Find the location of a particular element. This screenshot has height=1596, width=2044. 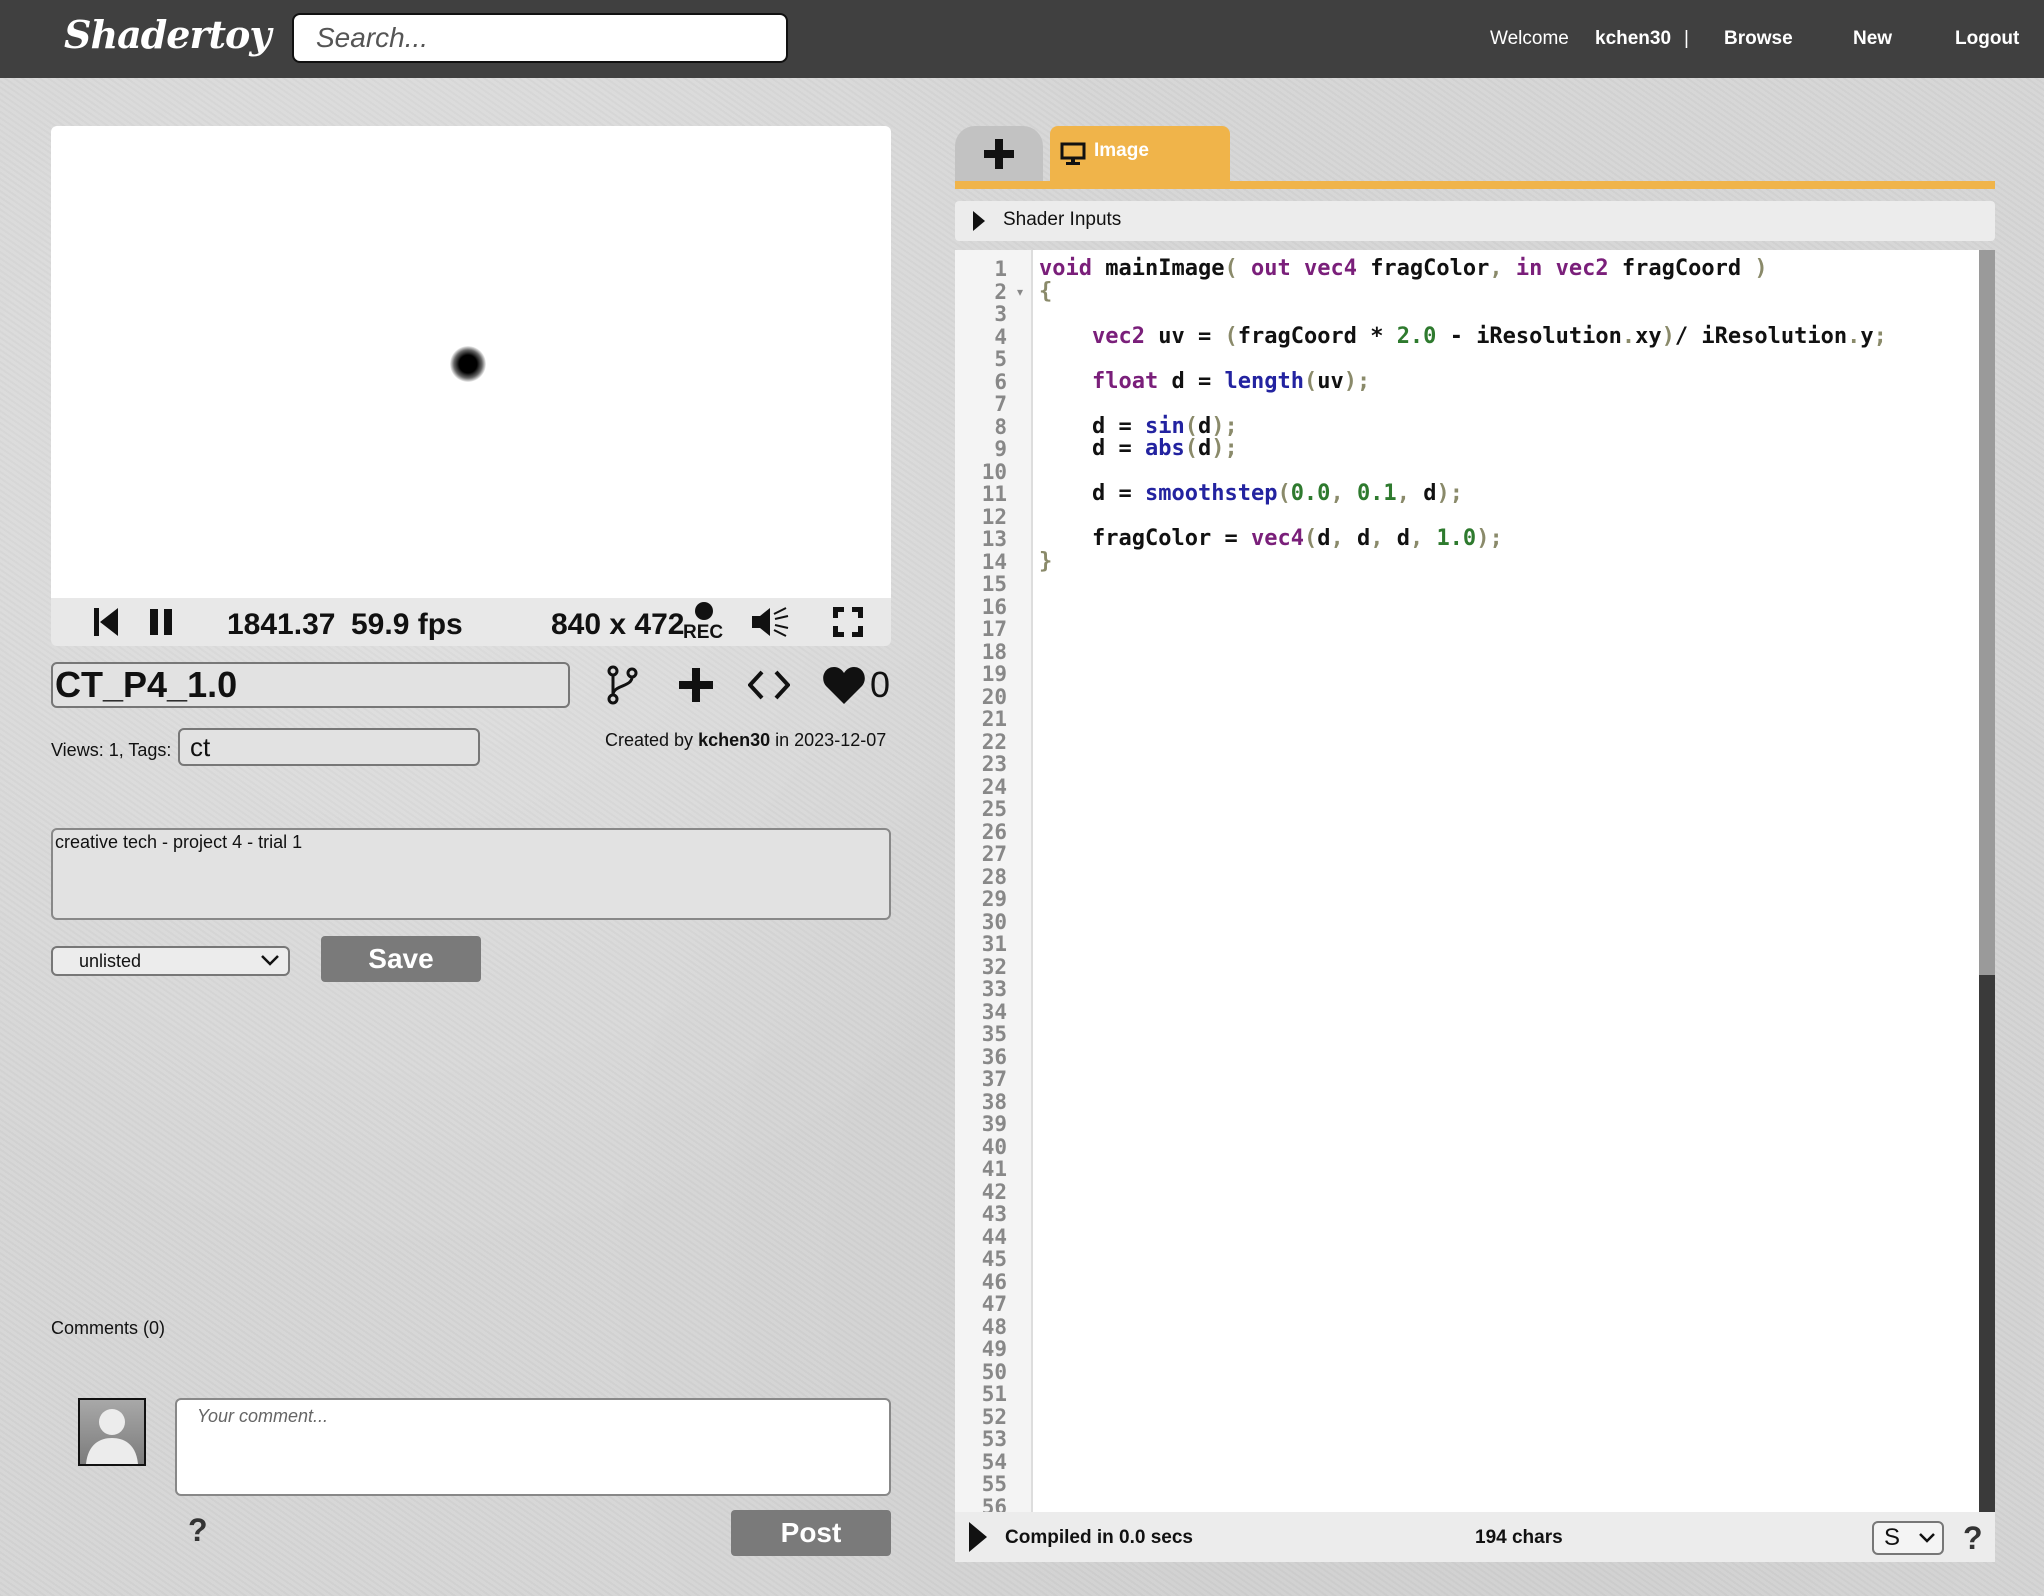

visibility-select: unlisted is located at coordinates (170, 961).